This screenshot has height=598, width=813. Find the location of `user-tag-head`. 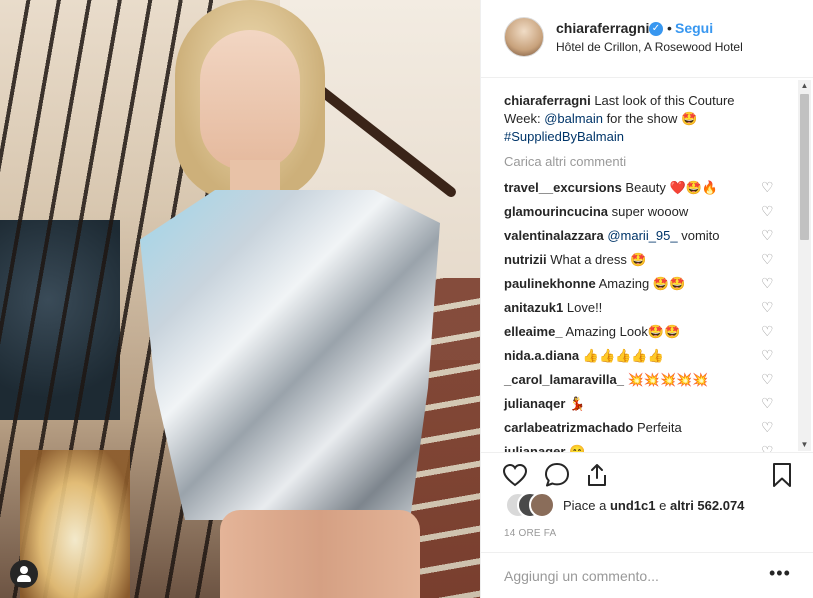

user-tag-head is located at coordinates (24, 570).